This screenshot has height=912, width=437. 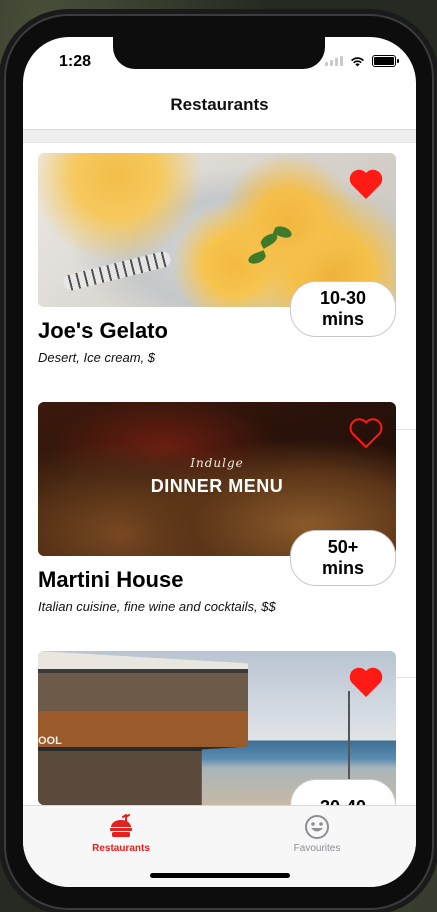 I want to click on delivery-time-badge: 10-30 mins, so click(x=343, y=309).